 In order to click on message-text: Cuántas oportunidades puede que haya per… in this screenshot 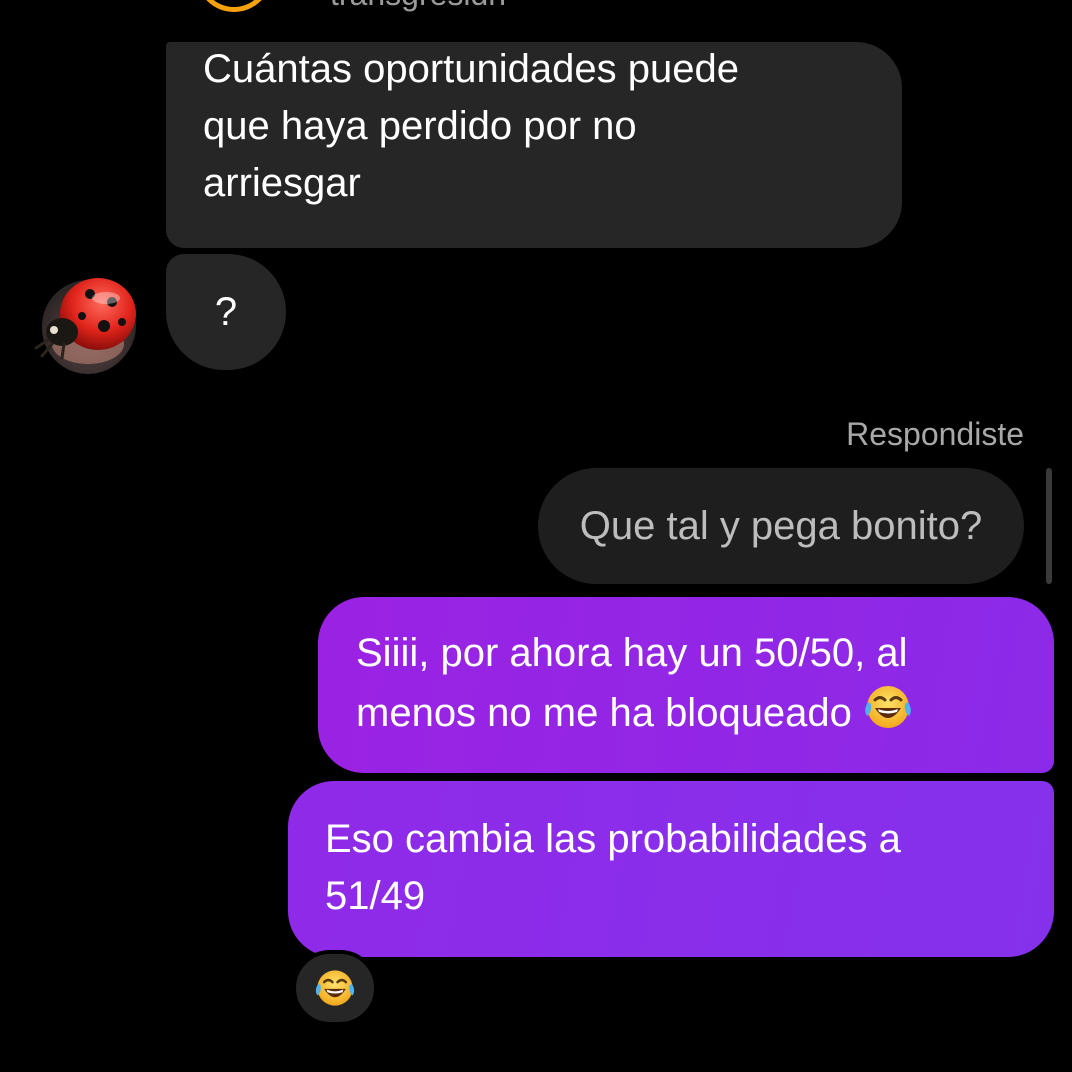, I will do `click(532, 126)`.